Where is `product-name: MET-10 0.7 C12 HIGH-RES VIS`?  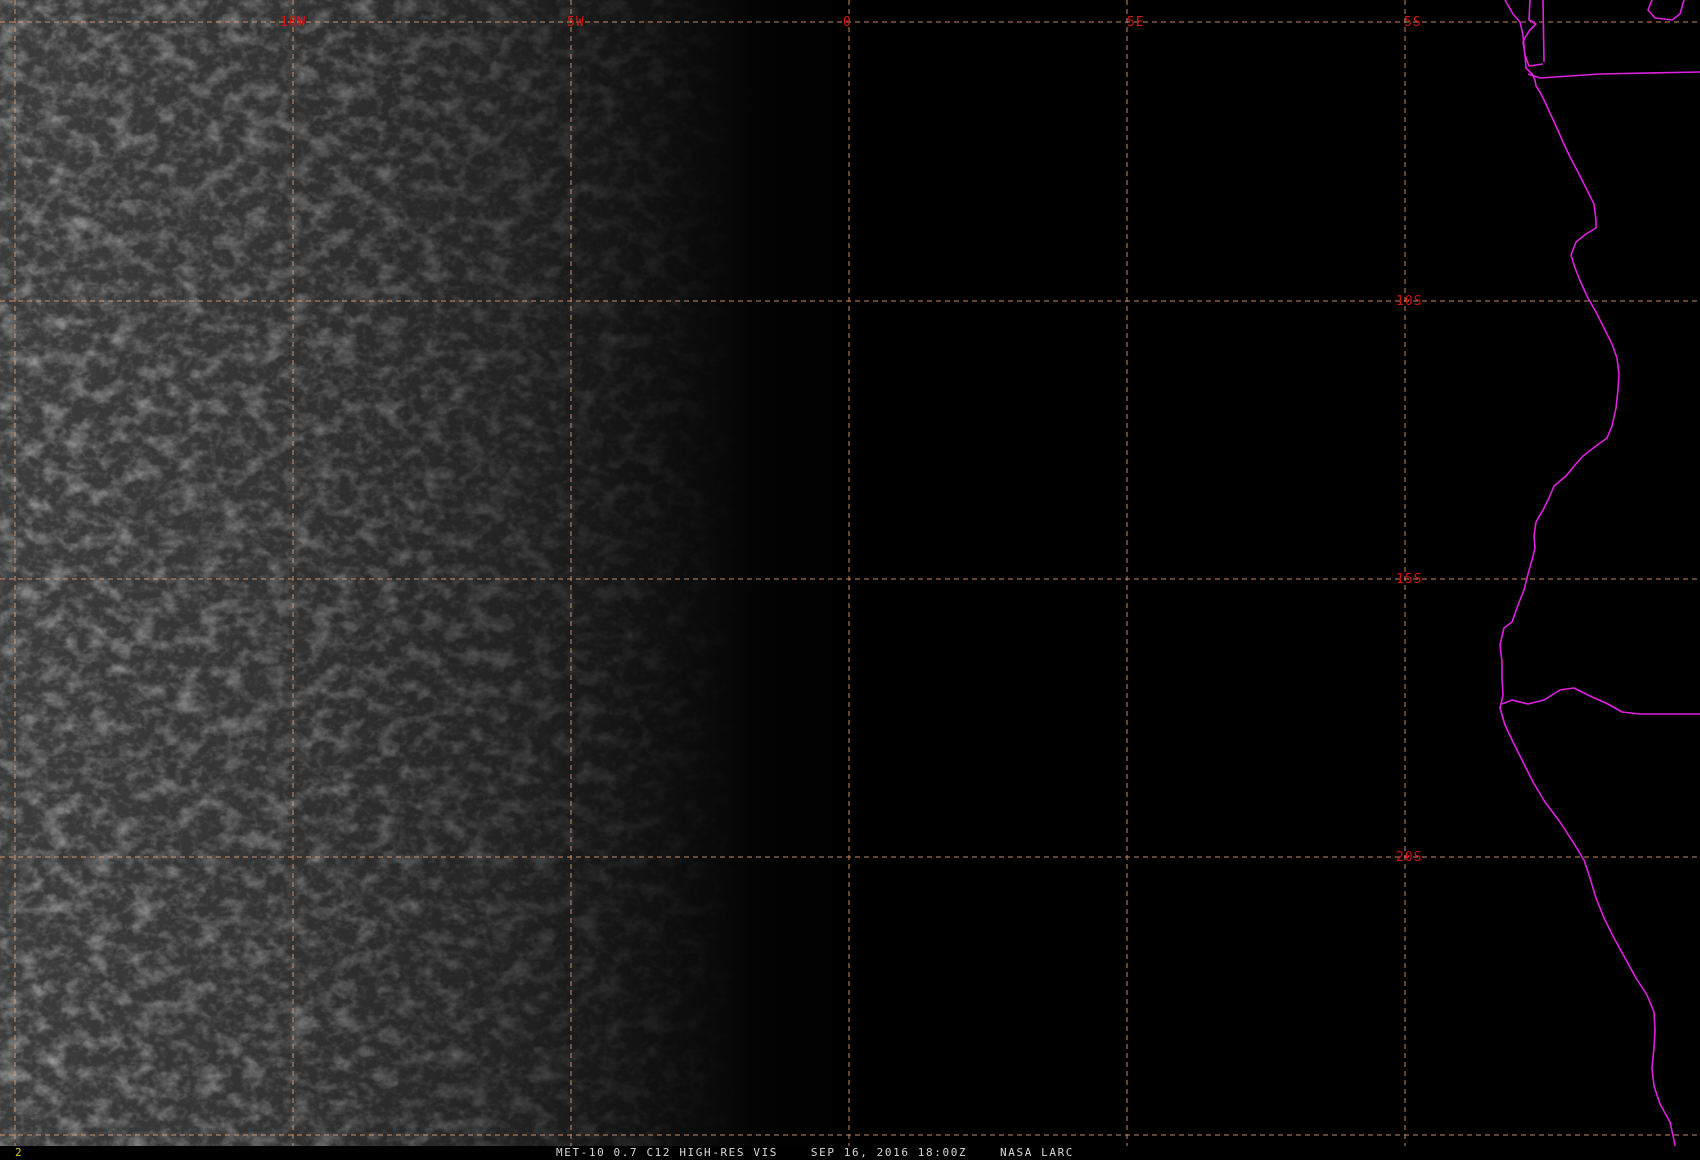 product-name: MET-10 0.7 C12 HIGH-RES VIS is located at coordinates (667, 1152).